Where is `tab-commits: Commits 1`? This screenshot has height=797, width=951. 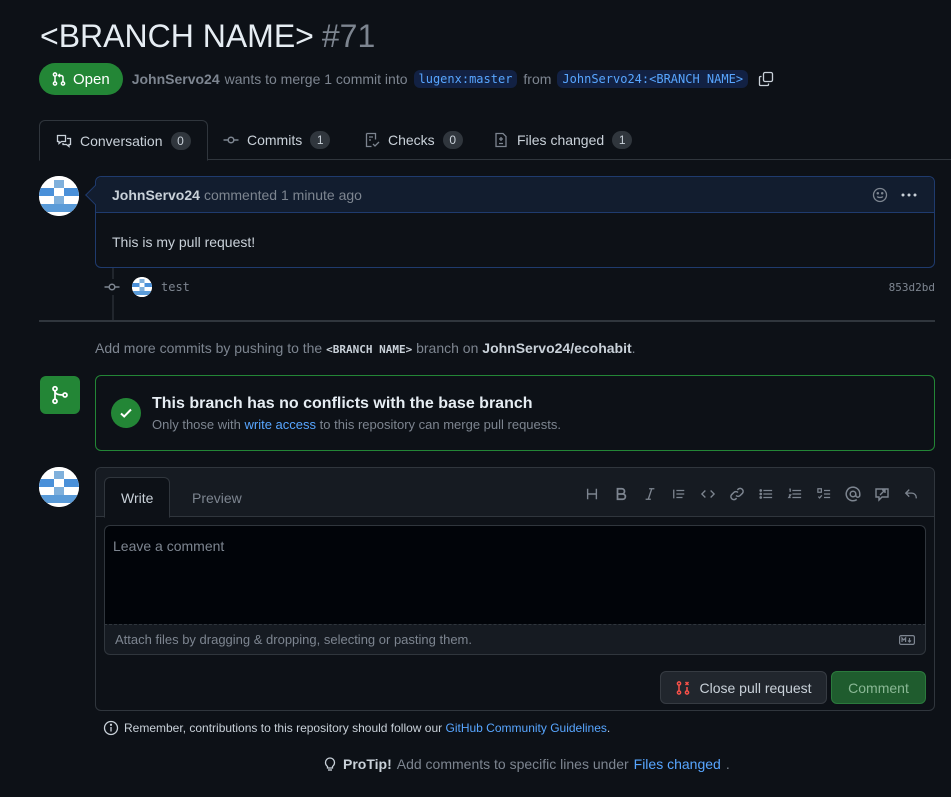
tab-commits: Commits 1 is located at coordinates (277, 140).